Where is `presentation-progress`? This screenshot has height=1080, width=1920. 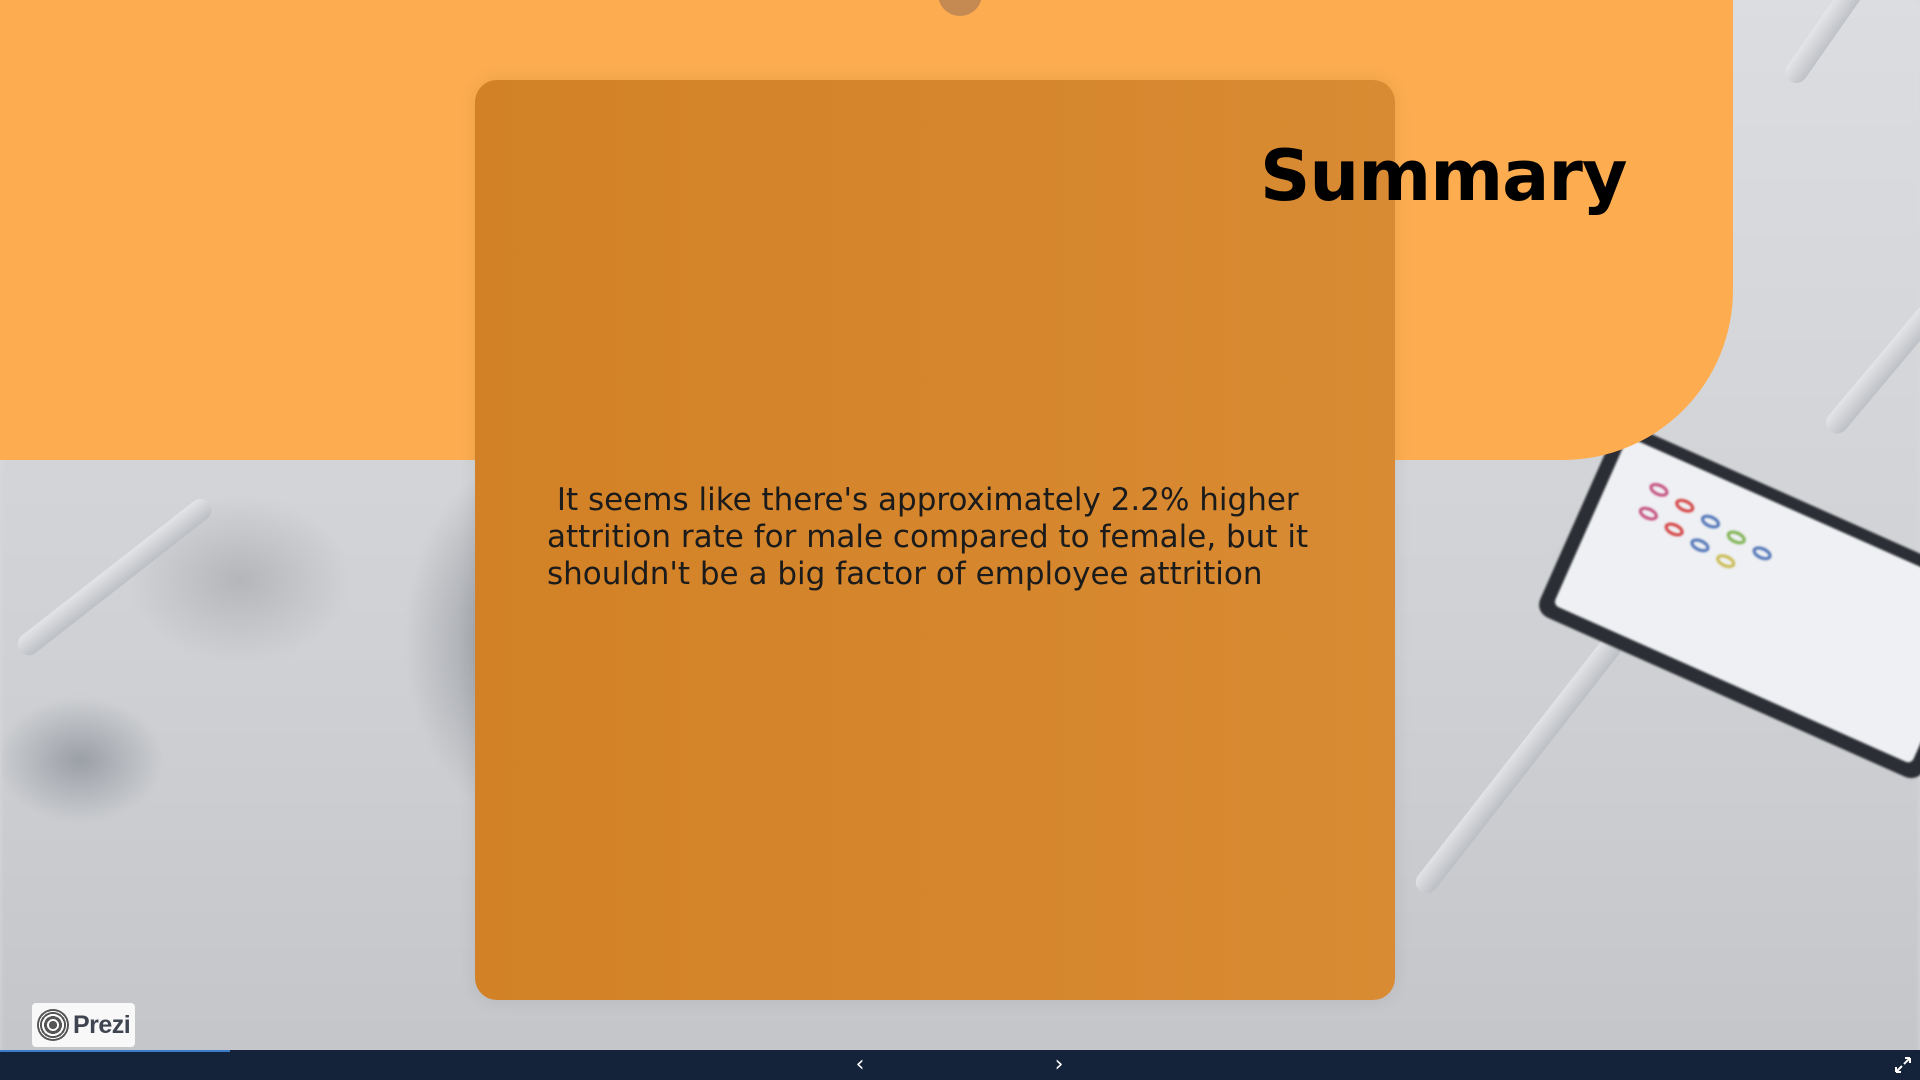
presentation-progress is located at coordinates (115, 1051).